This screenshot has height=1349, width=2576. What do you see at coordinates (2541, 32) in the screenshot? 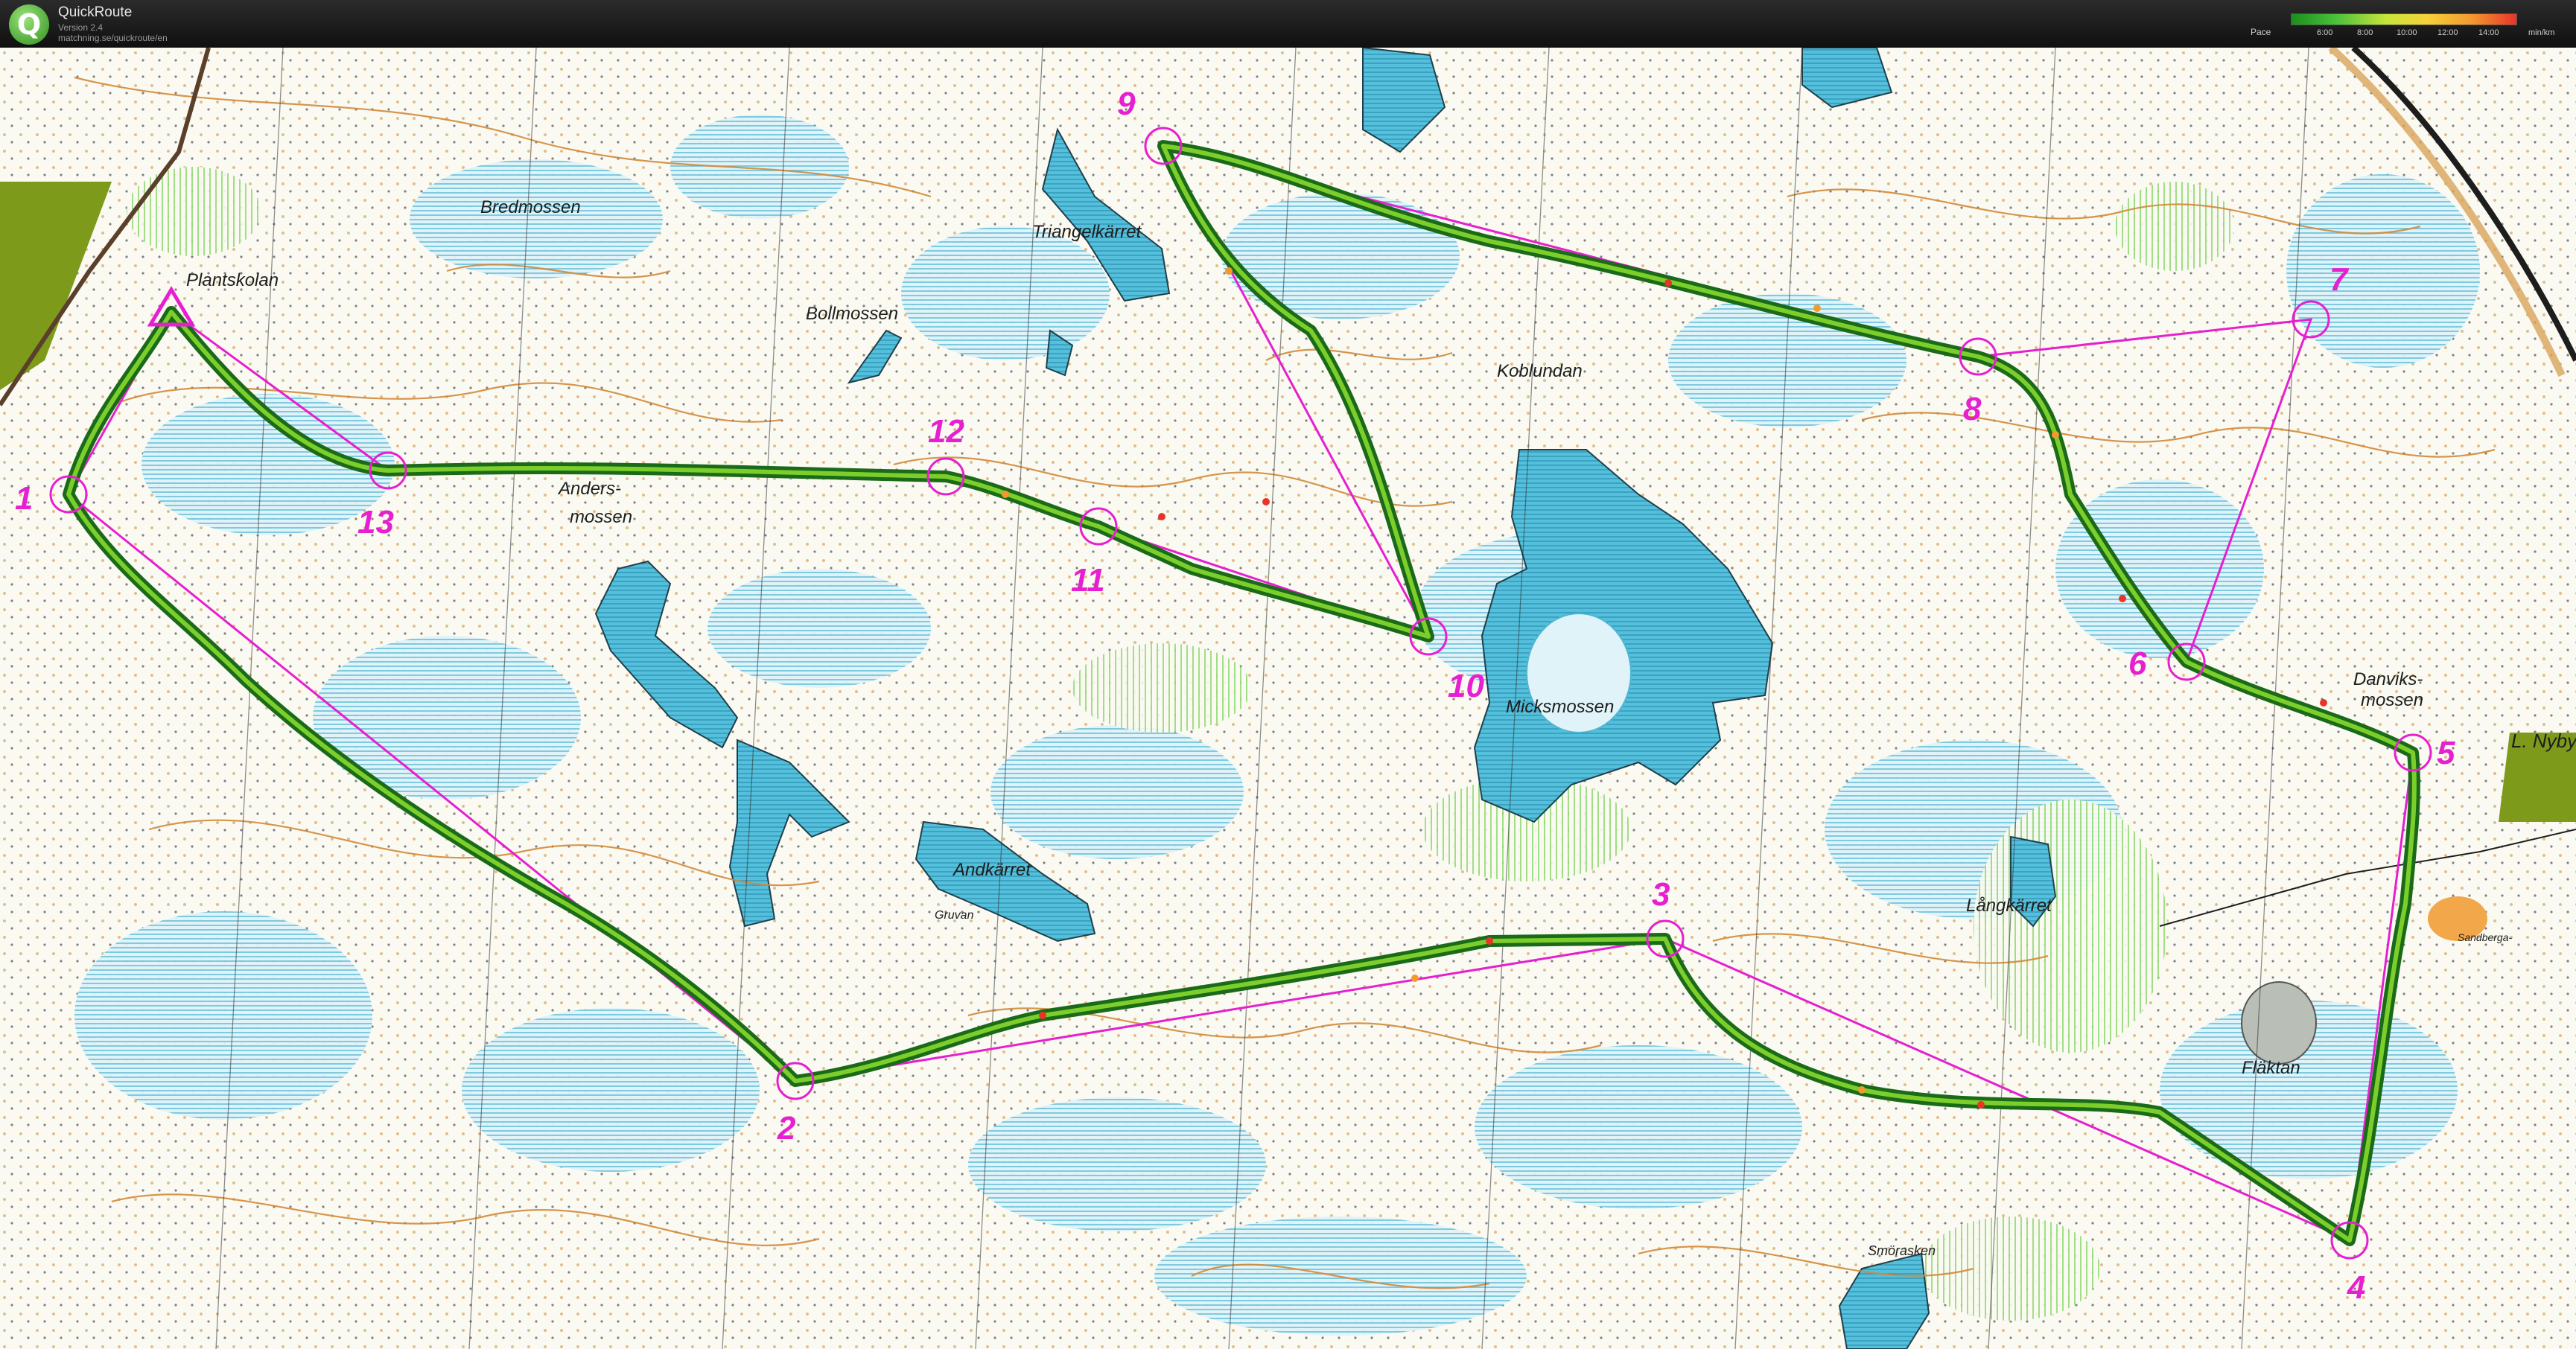
I see `pace-legend-unit: min/km` at bounding box center [2541, 32].